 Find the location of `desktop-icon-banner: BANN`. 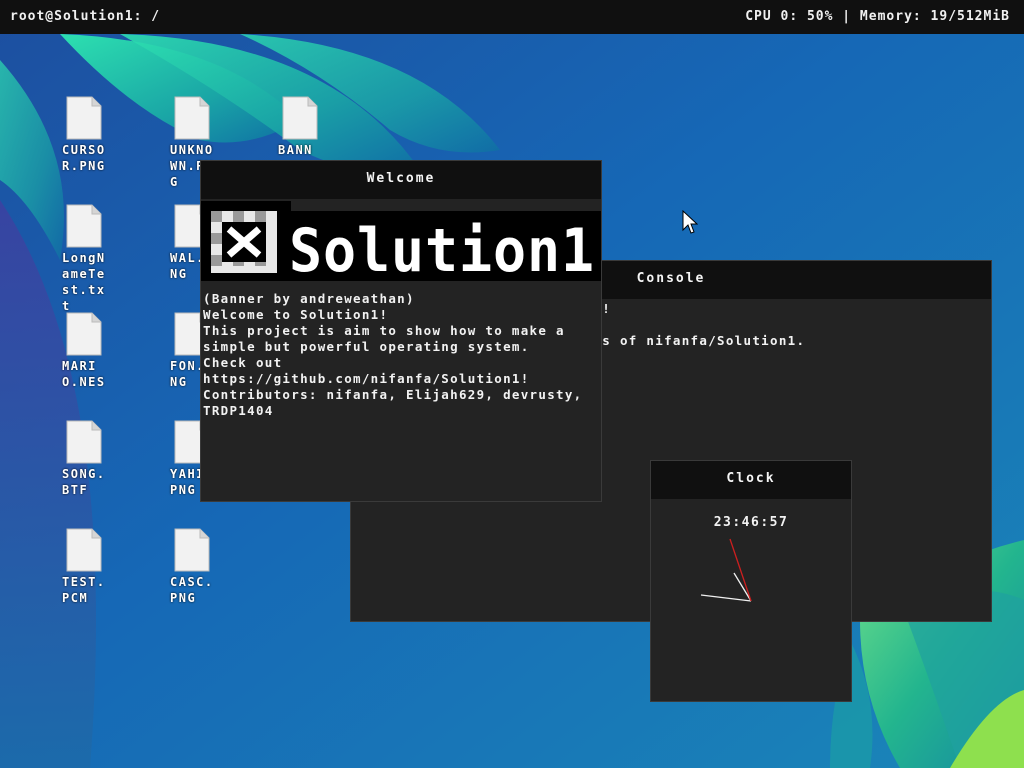

desktop-icon-banner: BANN is located at coordinates (306, 127).